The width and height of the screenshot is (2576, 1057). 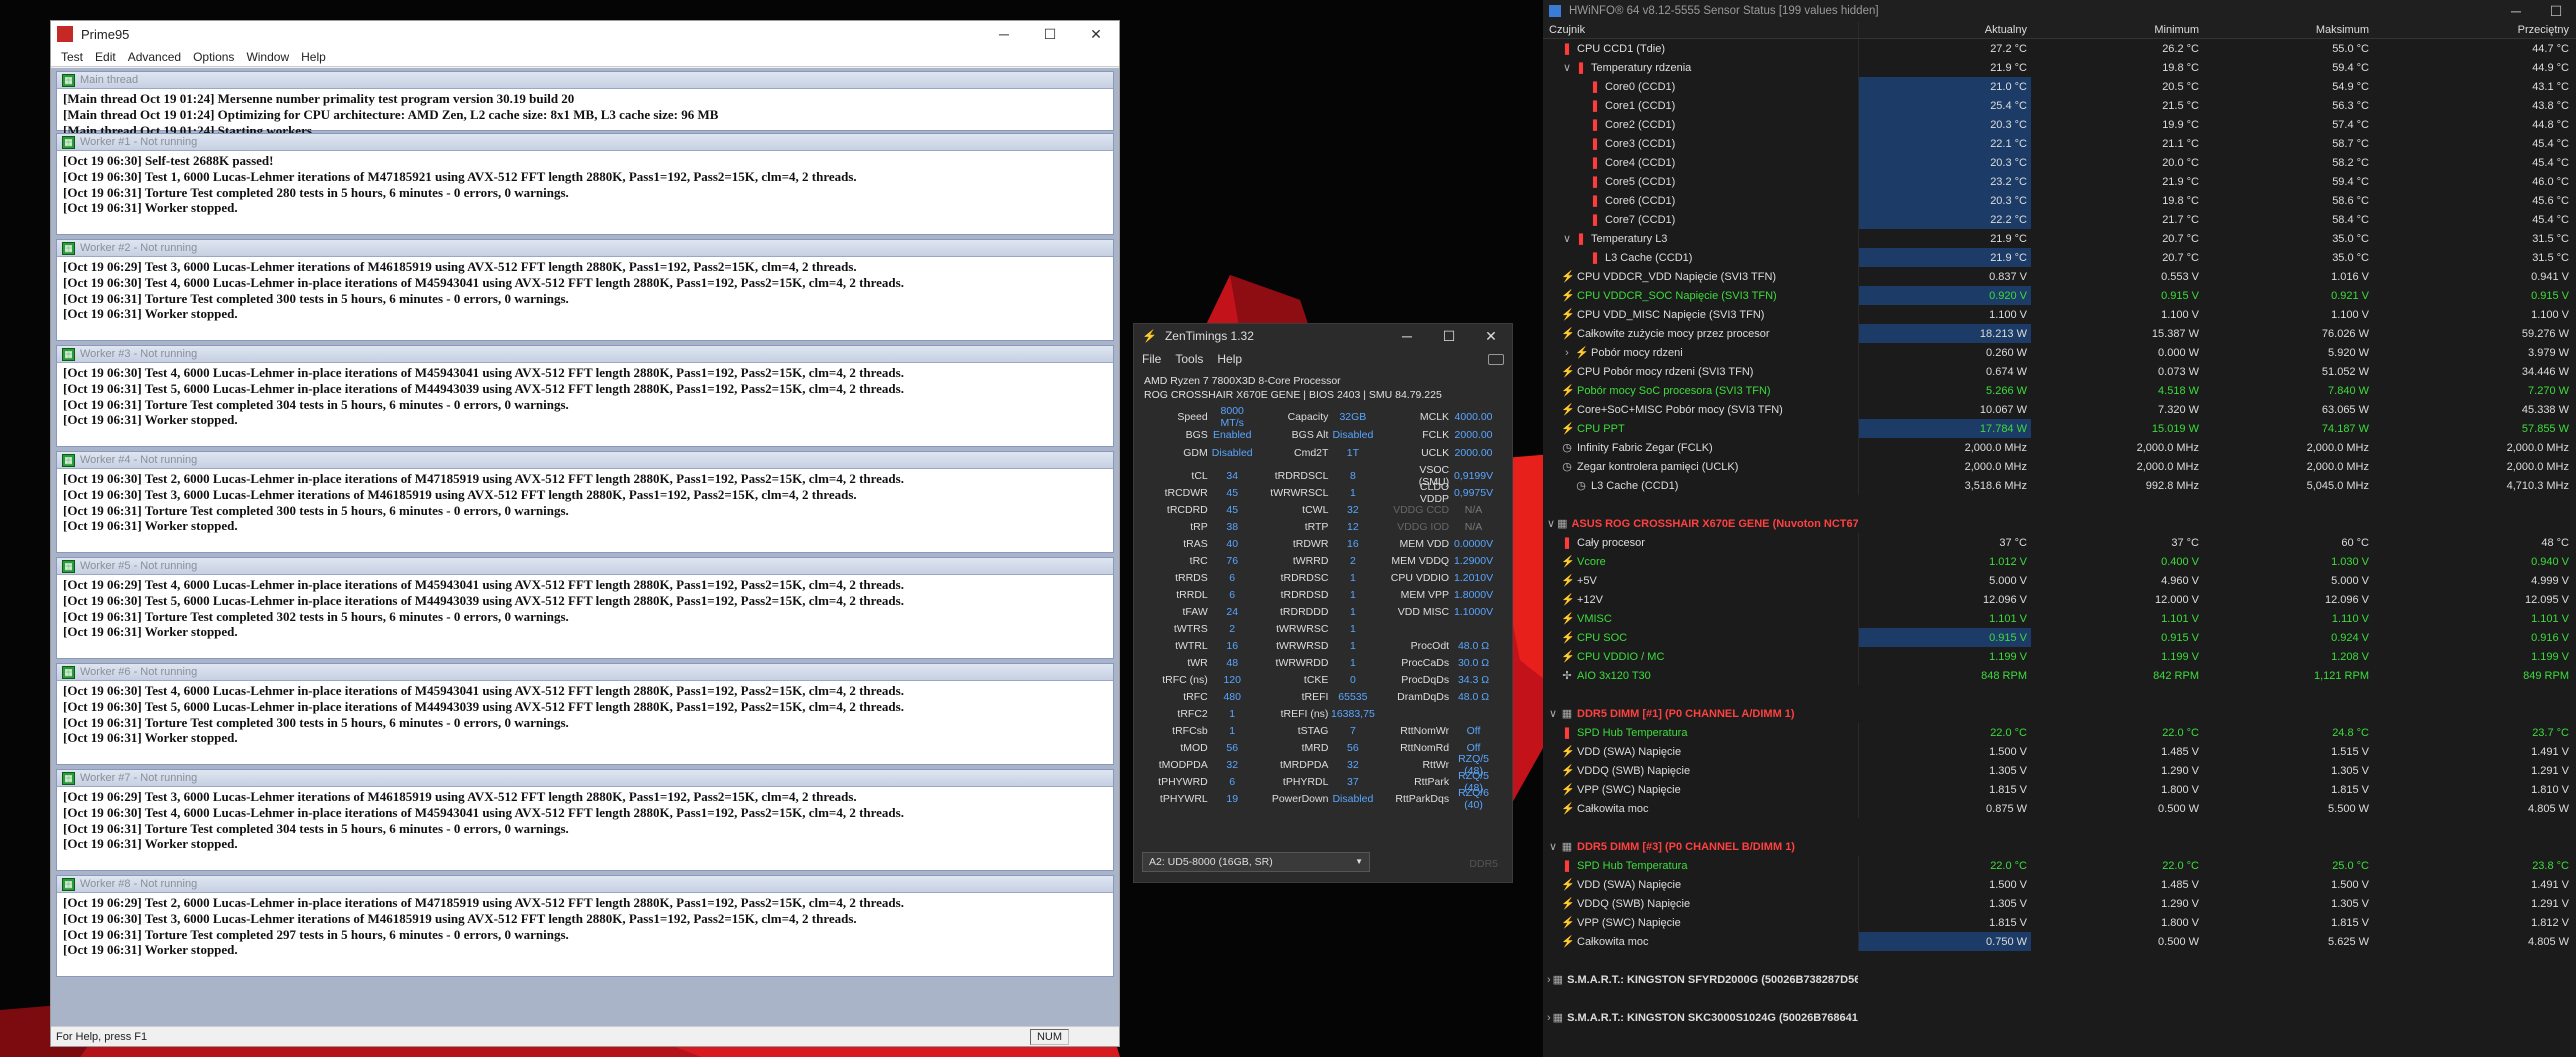 What do you see at coordinates (2059, 637) in the screenshot?
I see `sensor-row: ⚡ CPU SOC 0.915 V 0.915 V 0.924 V 0.916 V` at bounding box center [2059, 637].